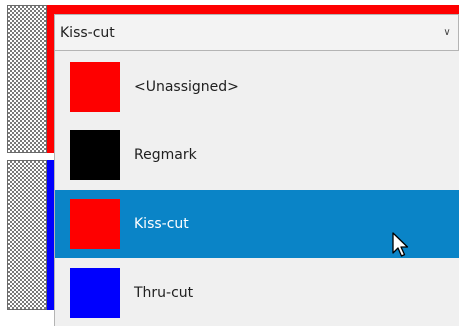 The height and width of the screenshot is (327, 459). I want to click on layer-pattern-swatch-bottom, so click(27, 235).